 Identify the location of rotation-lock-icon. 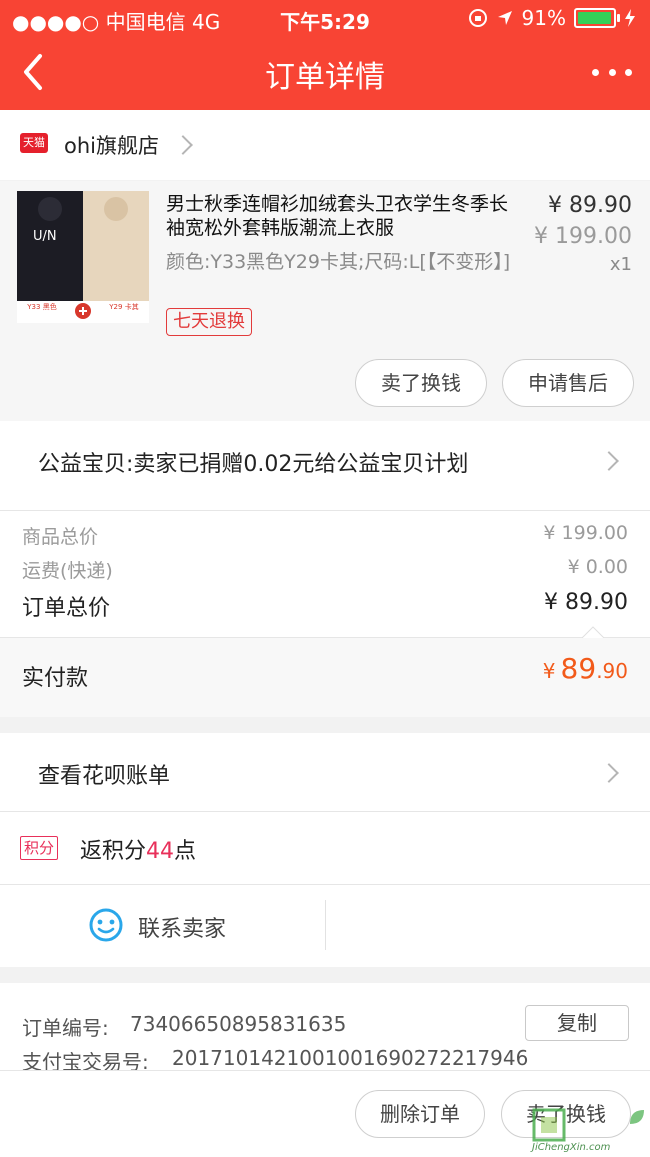
(477, 18).